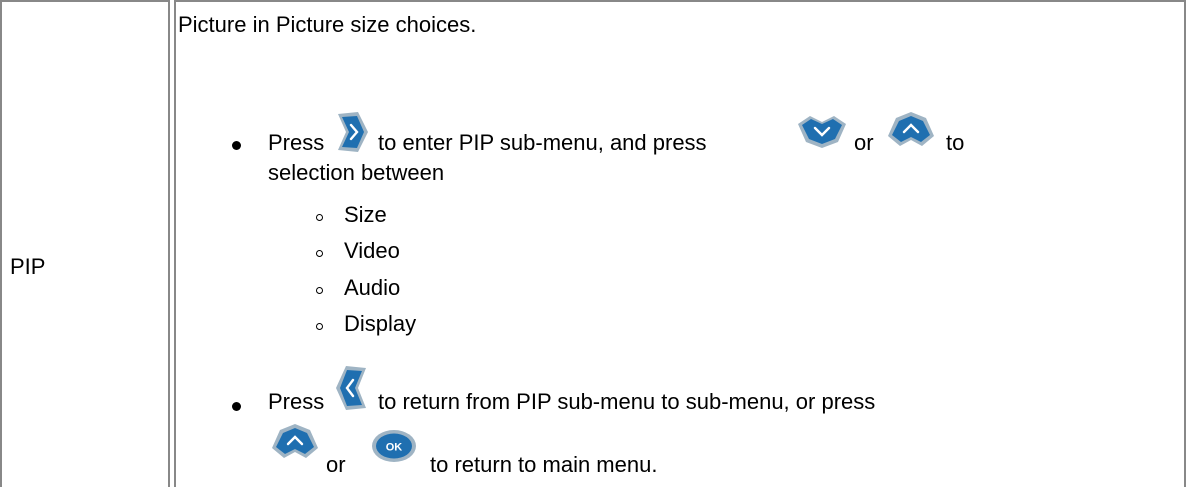  Describe the element at coordinates (544, 464) in the screenshot. I see `bullet-2-line2: to return to main menu.` at that location.